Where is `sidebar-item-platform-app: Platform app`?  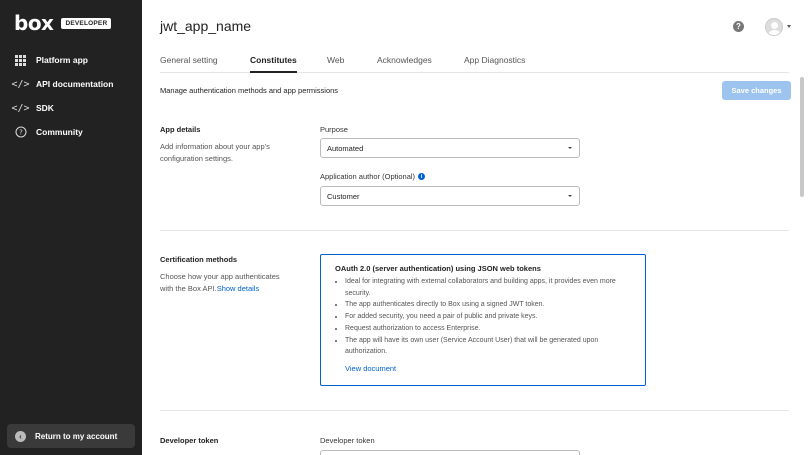 sidebar-item-platform-app: Platform app is located at coordinates (71, 60).